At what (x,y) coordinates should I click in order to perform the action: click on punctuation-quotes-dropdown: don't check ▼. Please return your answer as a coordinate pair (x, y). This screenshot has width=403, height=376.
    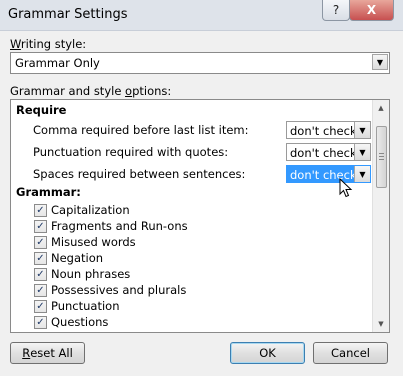
    Looking at the image, I should click on (328, 152).